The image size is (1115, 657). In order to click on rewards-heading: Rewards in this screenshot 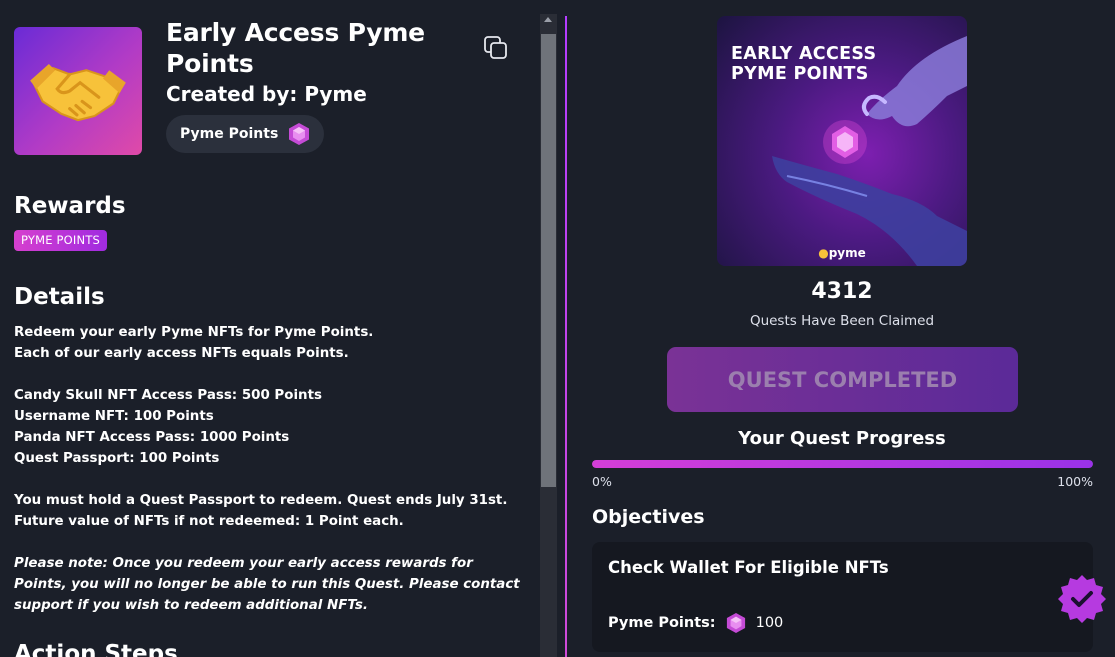, I will do `click(70, 206)`.